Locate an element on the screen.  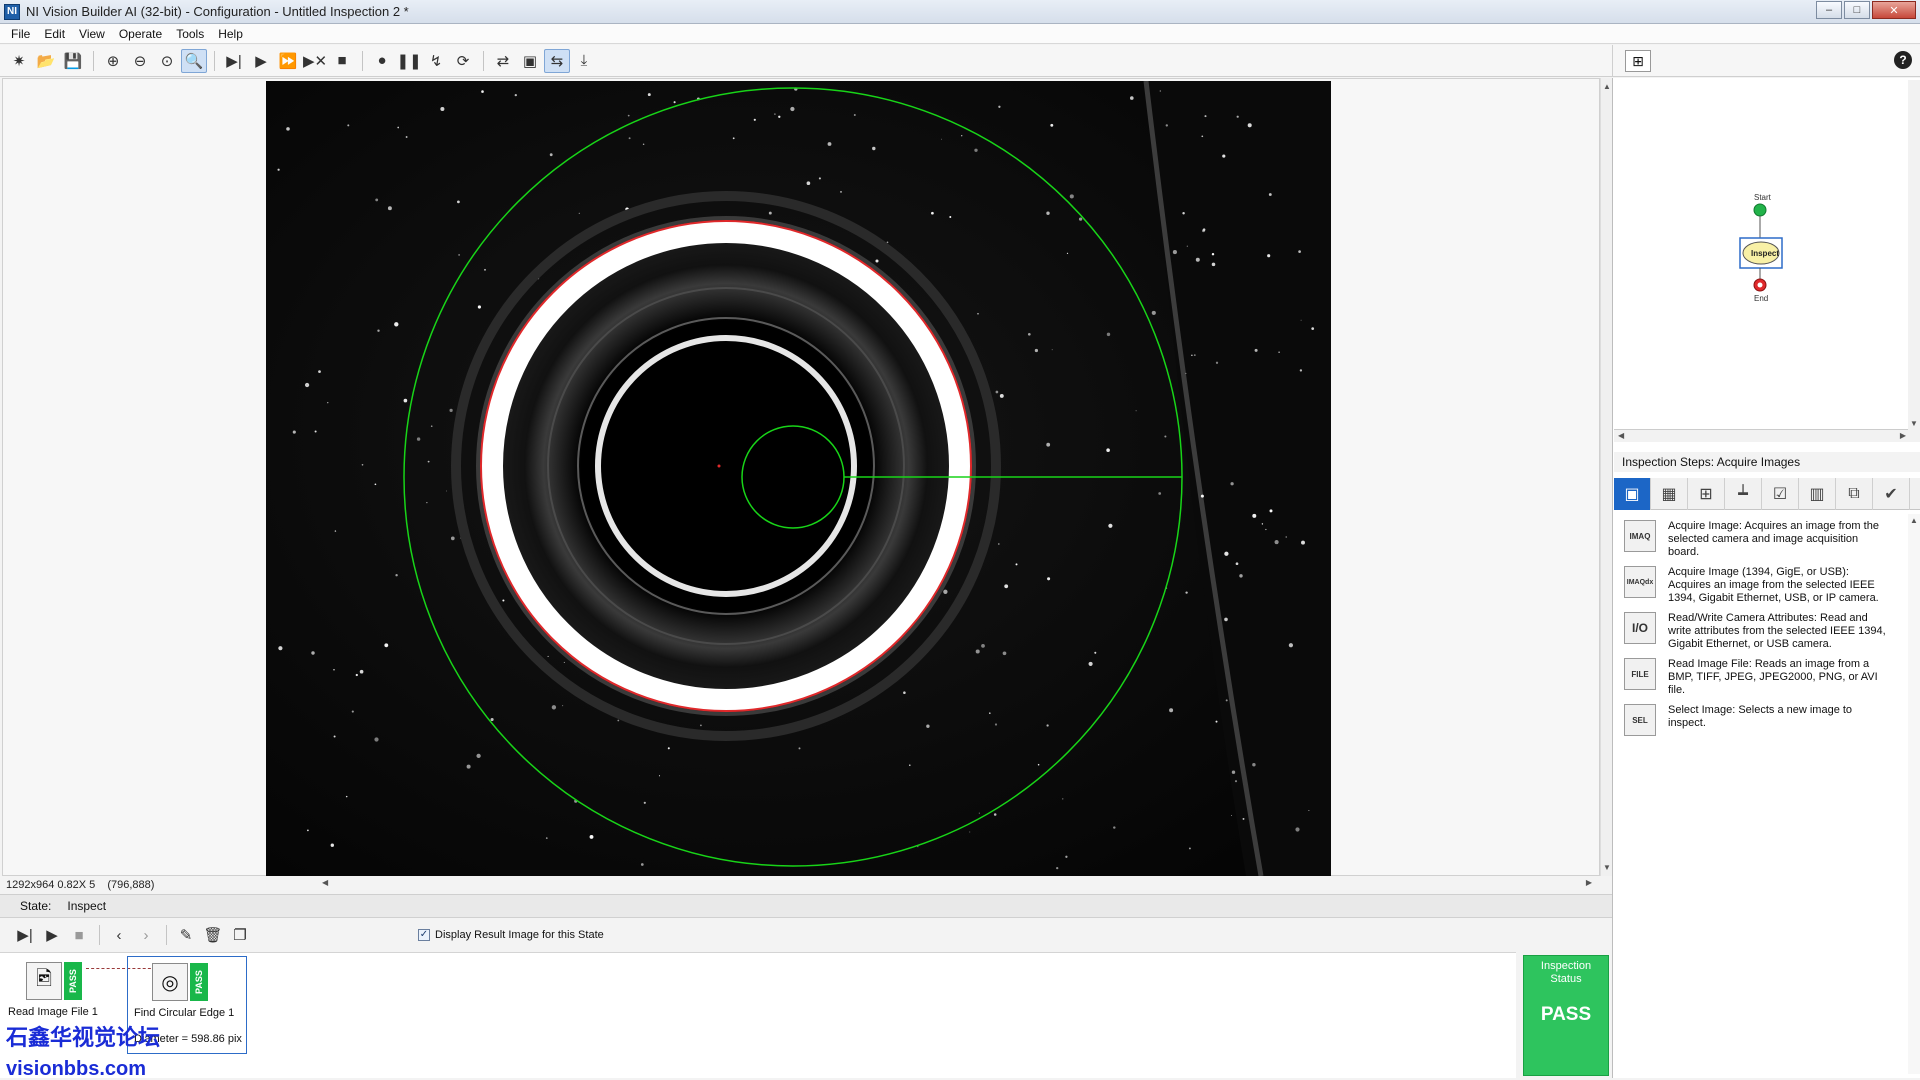
zoom-fit-icon: ⊙ is located at coordinates (167, 61).